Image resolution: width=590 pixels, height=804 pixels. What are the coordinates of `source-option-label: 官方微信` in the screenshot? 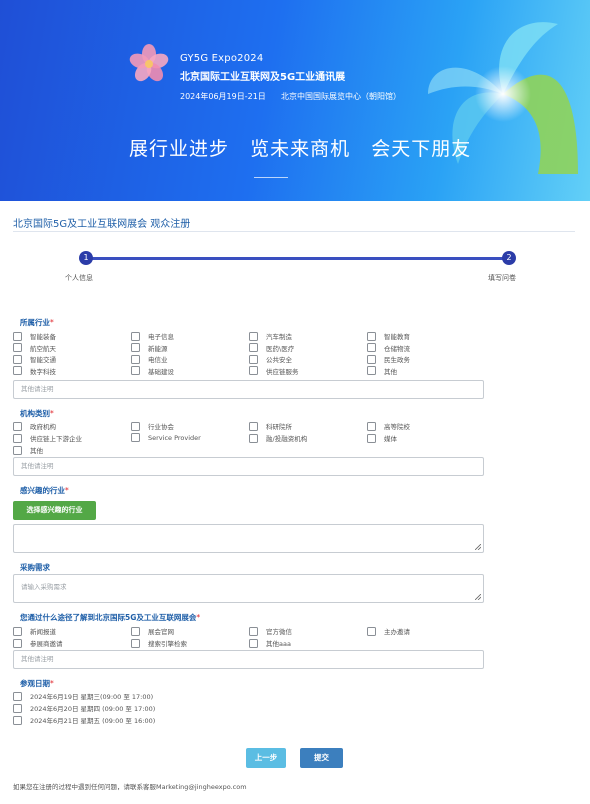 It's located at (279, 632).